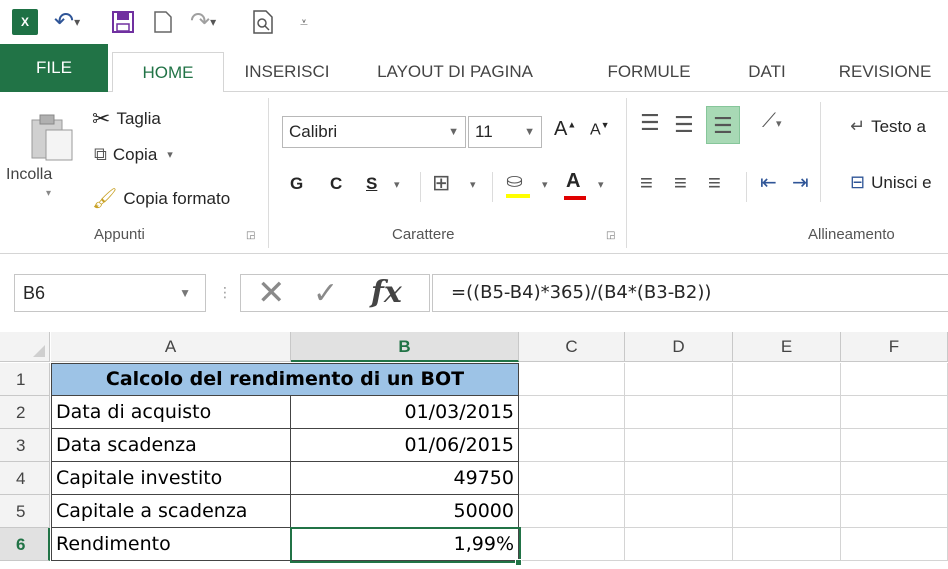 The image size is (948, 569). Describe the element at coordinates (572, 478) in the screenshot. I see `cell-c4` at that location.